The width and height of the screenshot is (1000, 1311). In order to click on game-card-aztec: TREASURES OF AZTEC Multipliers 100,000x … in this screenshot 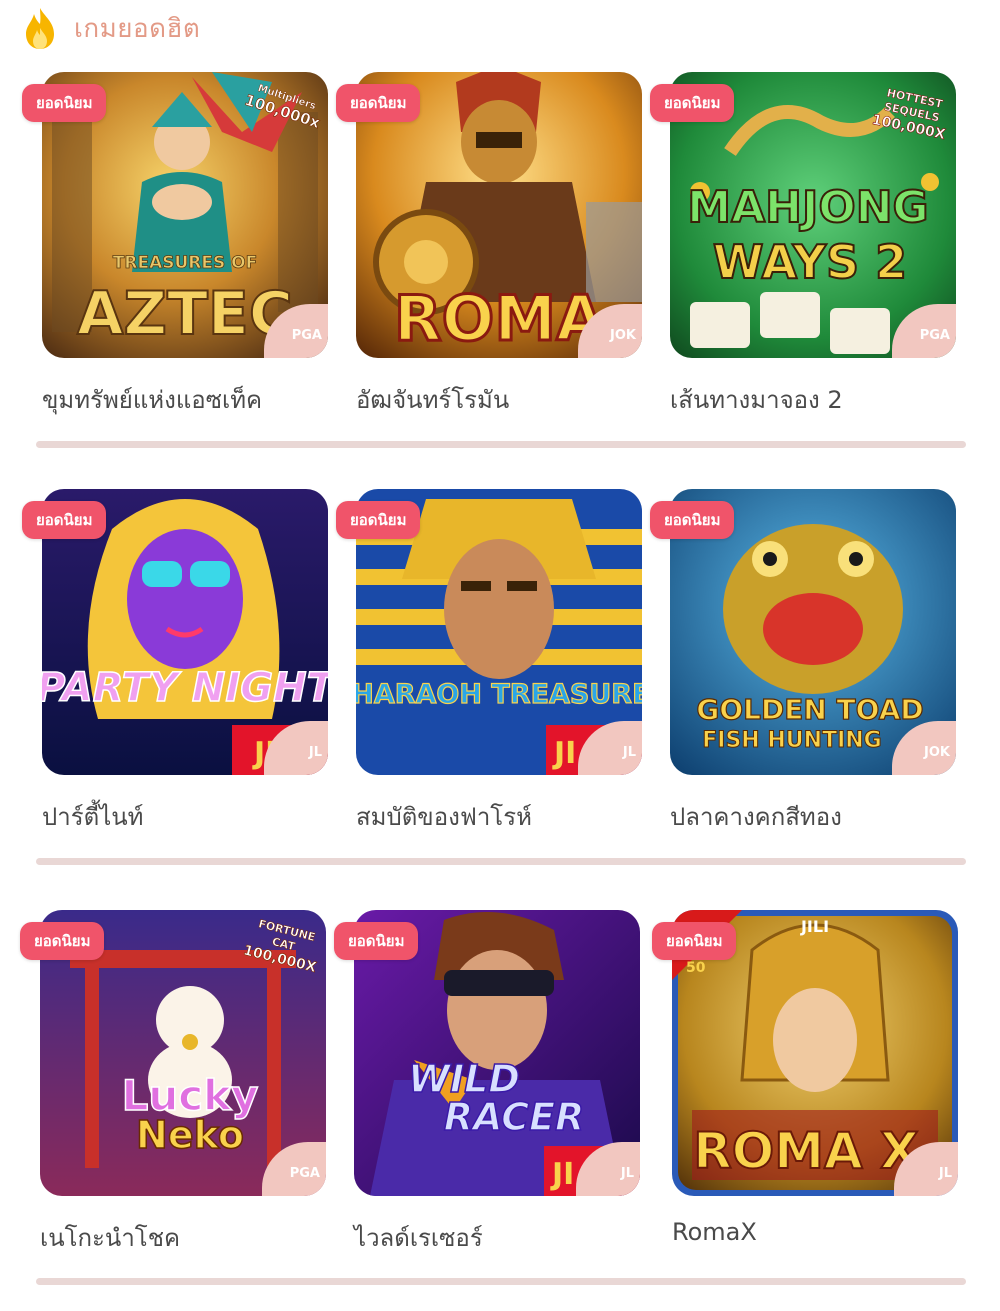, I will do `click(175, 243)`.